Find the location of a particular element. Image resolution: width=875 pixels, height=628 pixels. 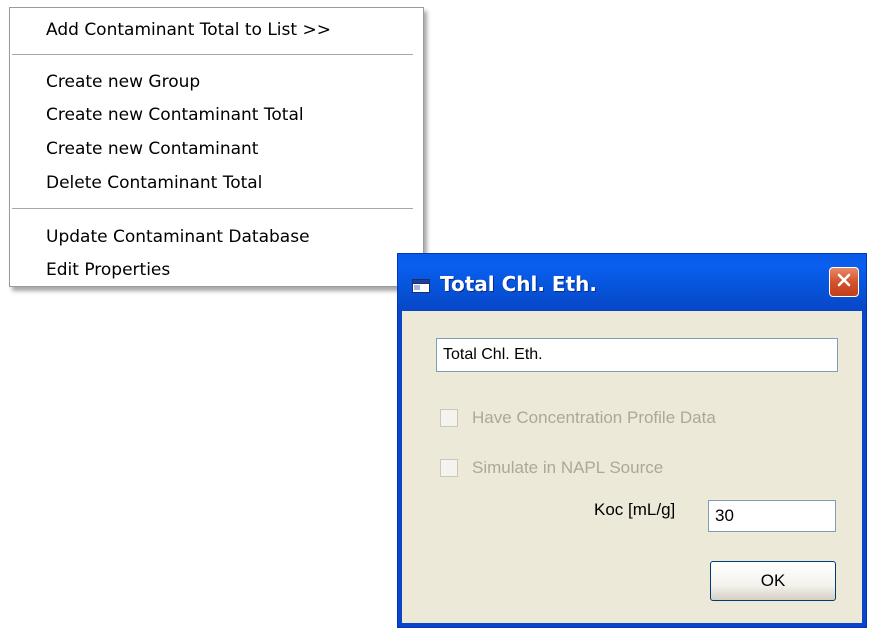

menu-item-add-contaminant-total-to-list: Add Contaminant Total to List >> is located at coordinates (188, 30).